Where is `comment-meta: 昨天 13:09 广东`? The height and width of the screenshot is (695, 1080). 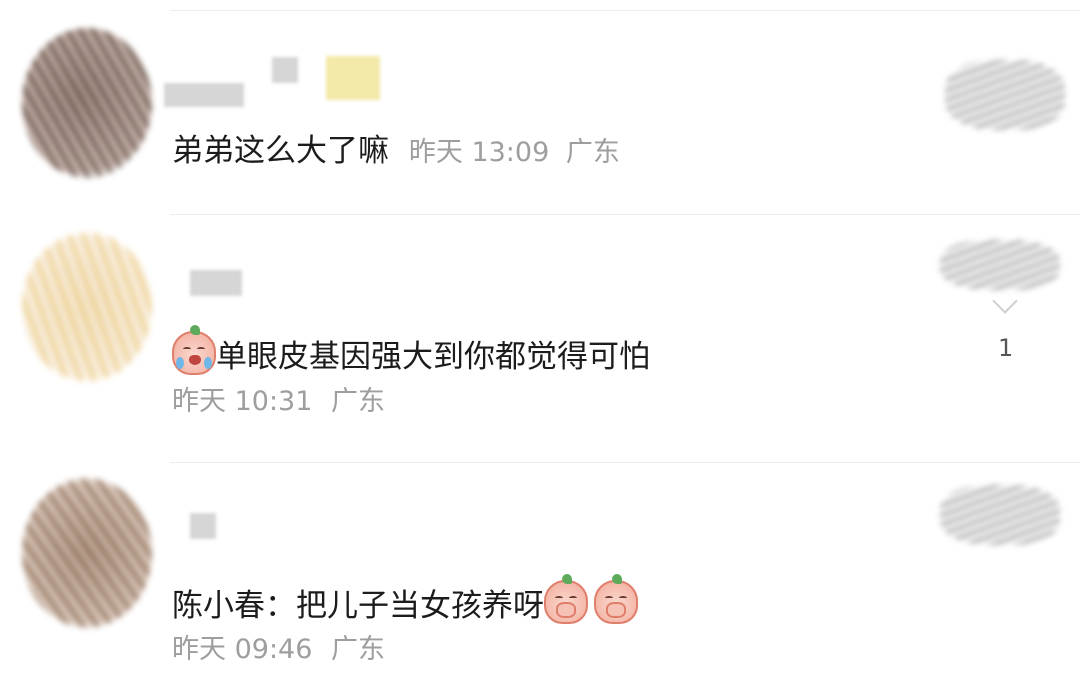 comment-meta: 昨天 13:09 广东 is located at coordinates (514, 152).